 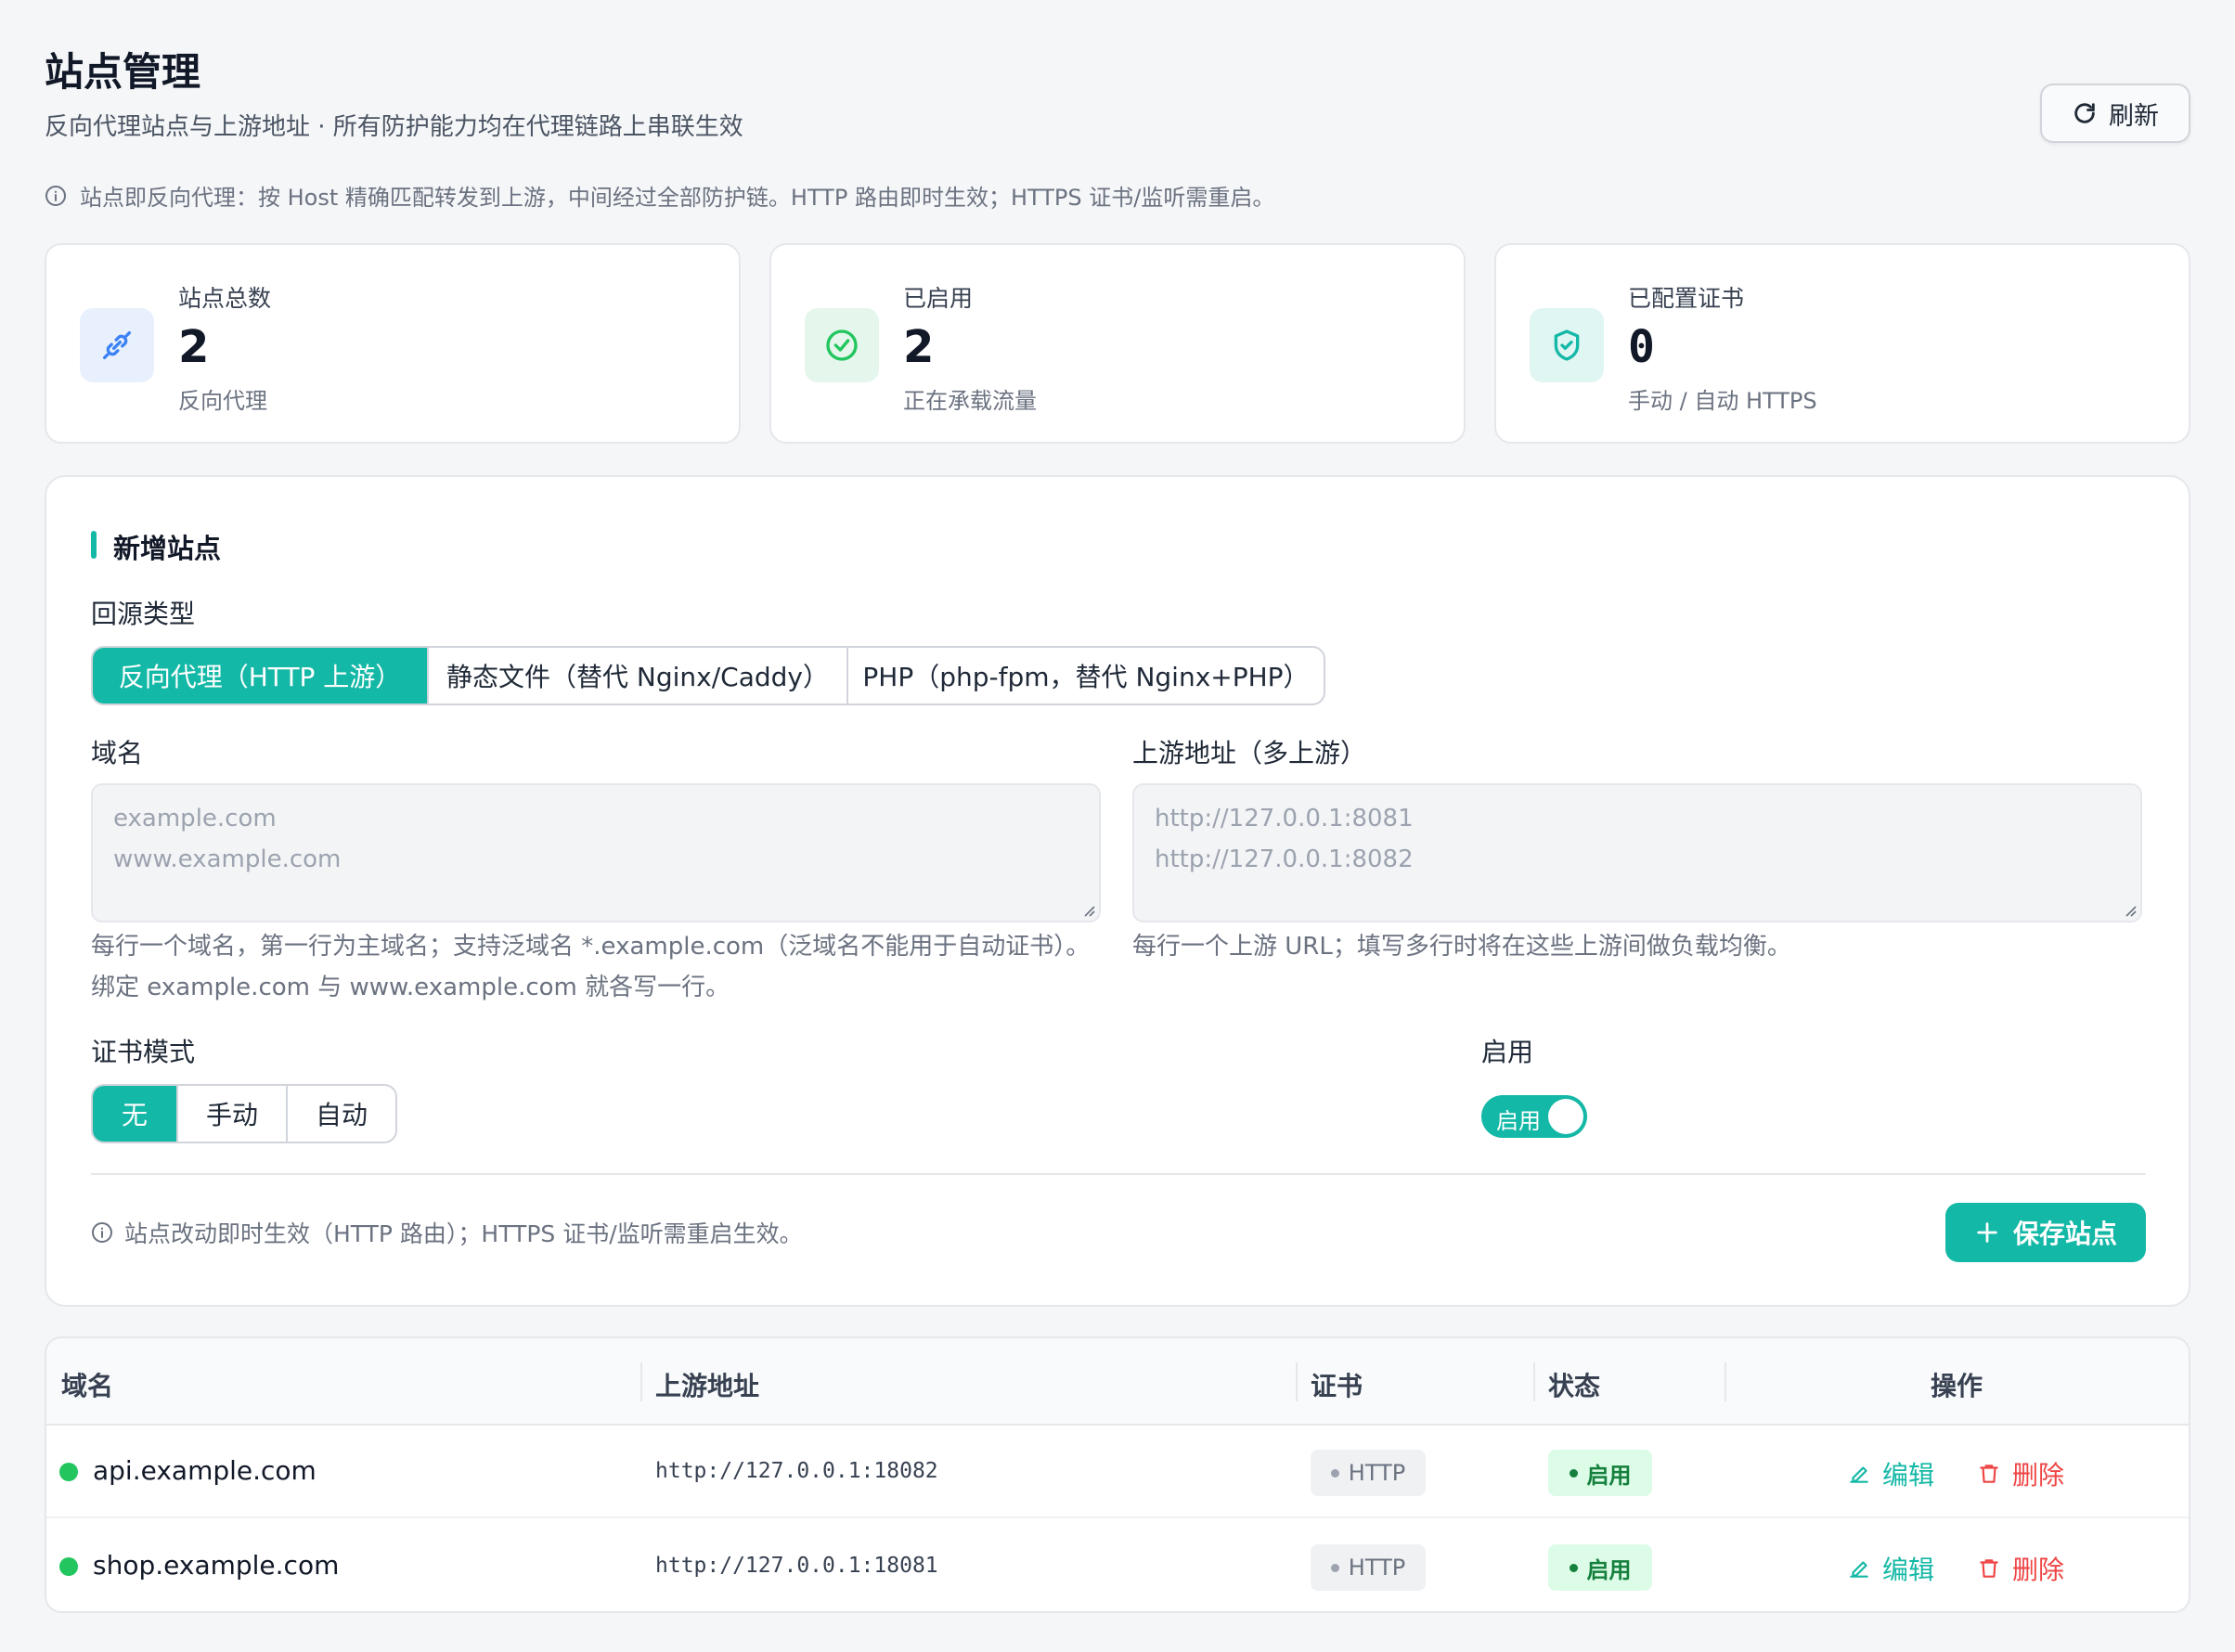 I want to click on origin-type-static: 静态文件（替代 Nginx/Caddy）, so click(x=638, y=675).